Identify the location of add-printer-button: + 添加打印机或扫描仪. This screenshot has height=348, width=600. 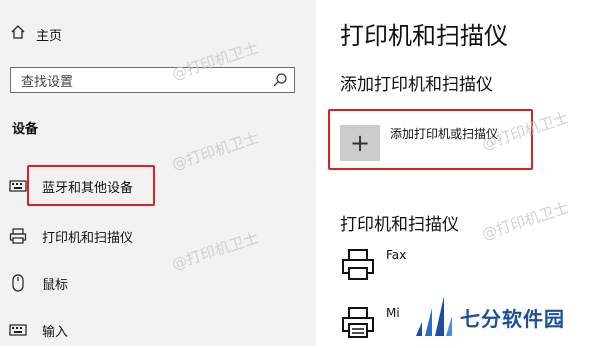
(430, 139).